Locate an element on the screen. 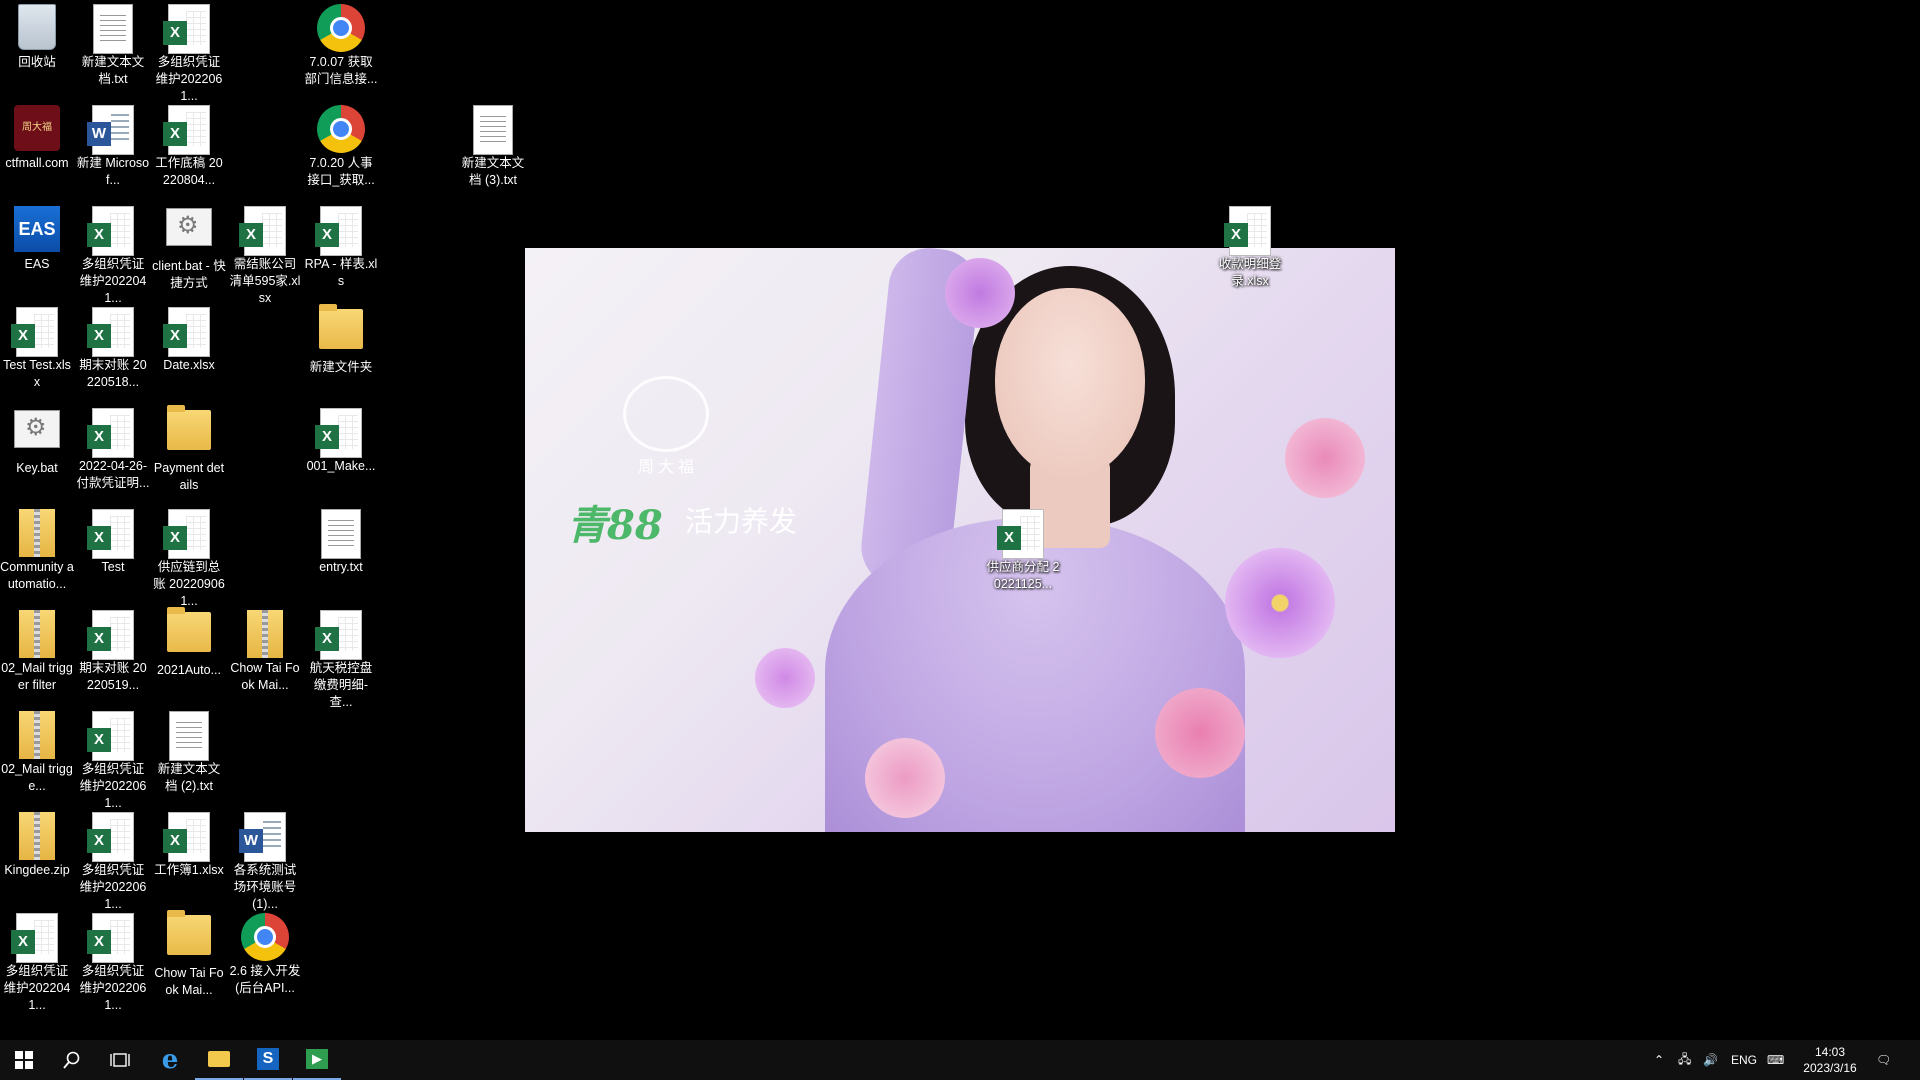  desktop-icon: X 收款明细登录.xlsx is located at coordinates (1250, 246).